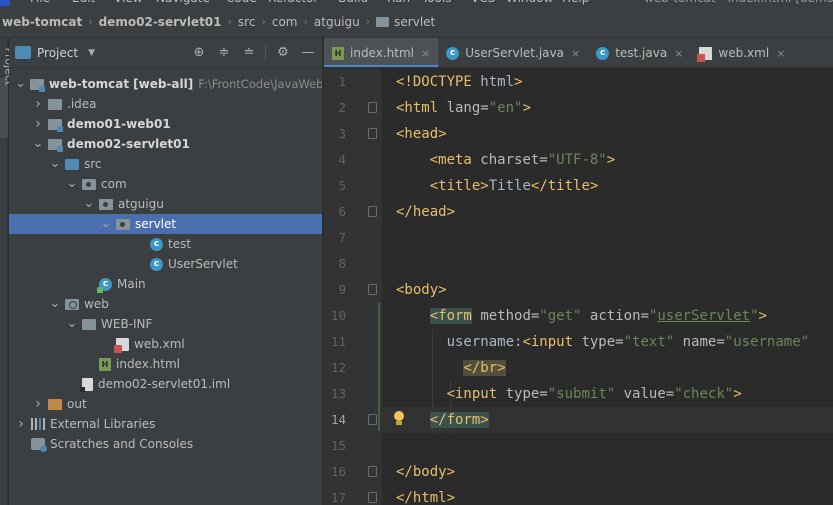 The image size is (833, 505). Describe the element at coordinates (338, 315) in the screenshot. I see `line-number: 10` at that location.